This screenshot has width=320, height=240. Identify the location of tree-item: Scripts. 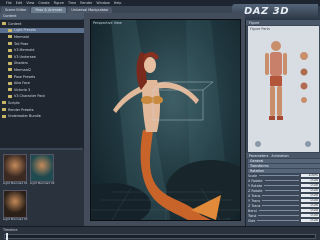
(43, 103).